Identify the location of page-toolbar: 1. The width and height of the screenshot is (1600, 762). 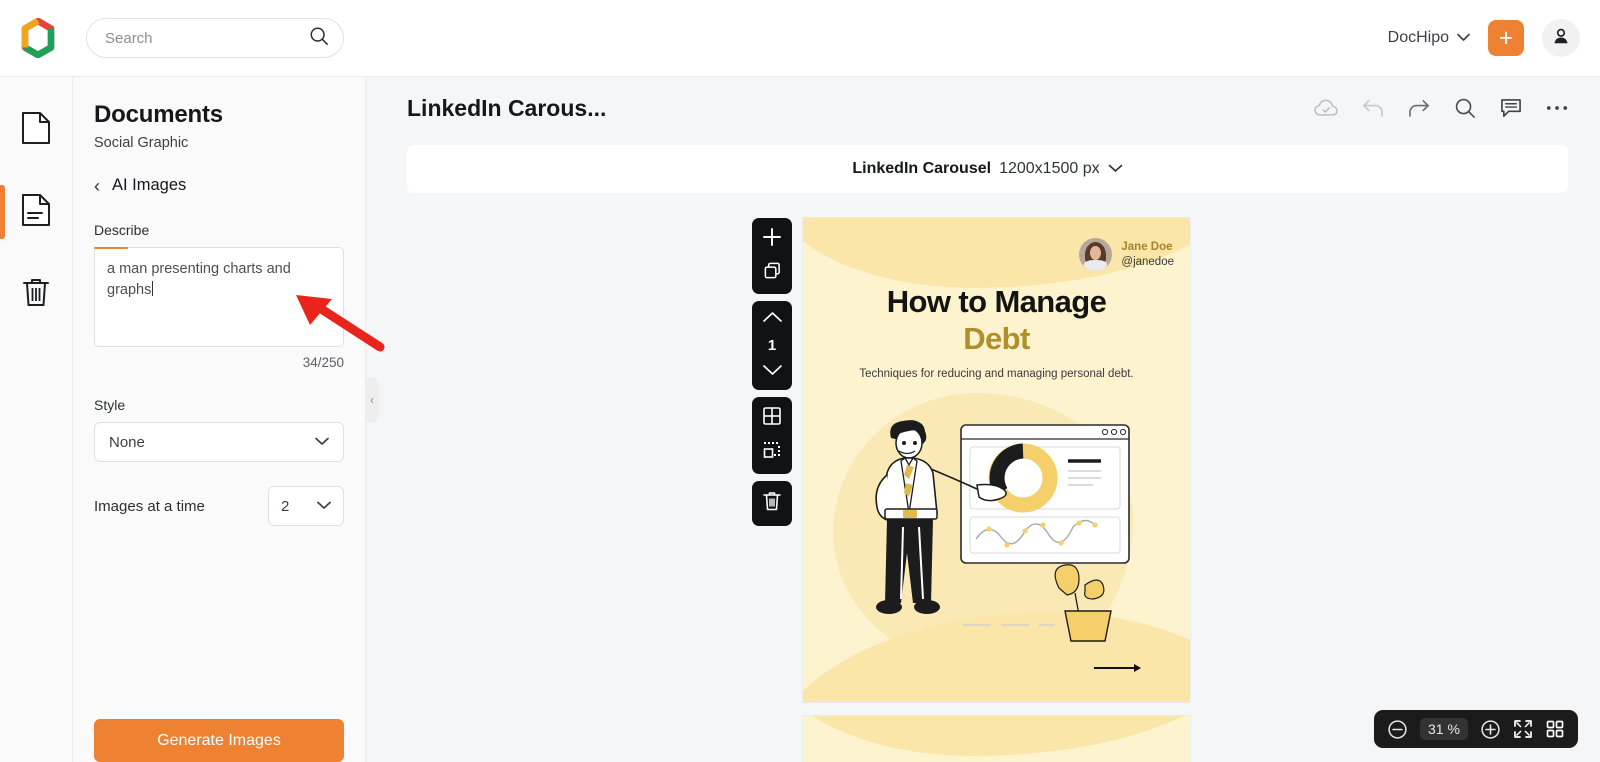
(772, 372).